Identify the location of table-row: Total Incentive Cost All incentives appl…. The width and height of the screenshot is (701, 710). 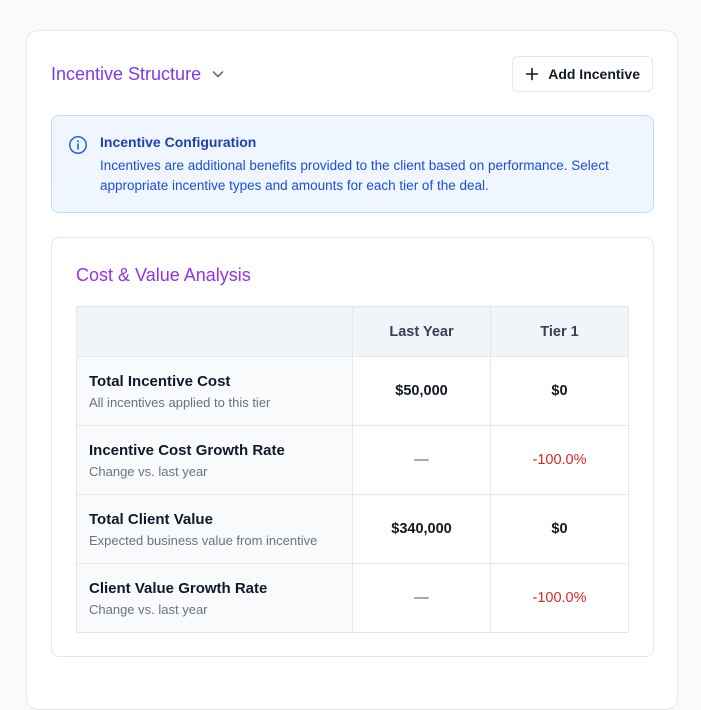
(352, 391).